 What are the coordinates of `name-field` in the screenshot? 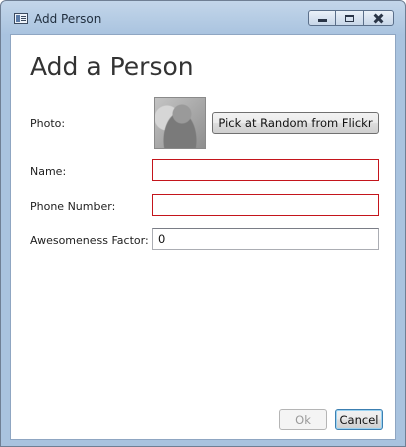 It's located at (265, 170).